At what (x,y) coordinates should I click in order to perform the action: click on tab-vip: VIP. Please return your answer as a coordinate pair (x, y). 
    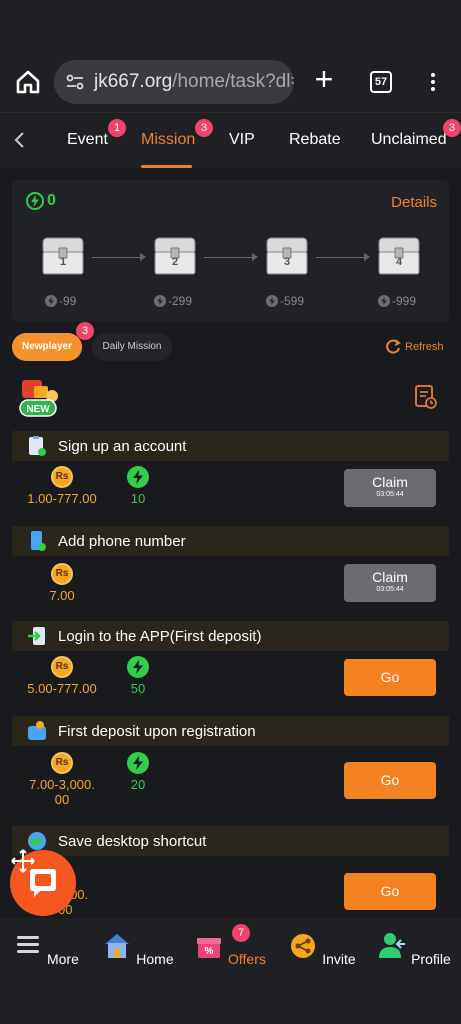
    Looking at the image, I should click on (242, 140).